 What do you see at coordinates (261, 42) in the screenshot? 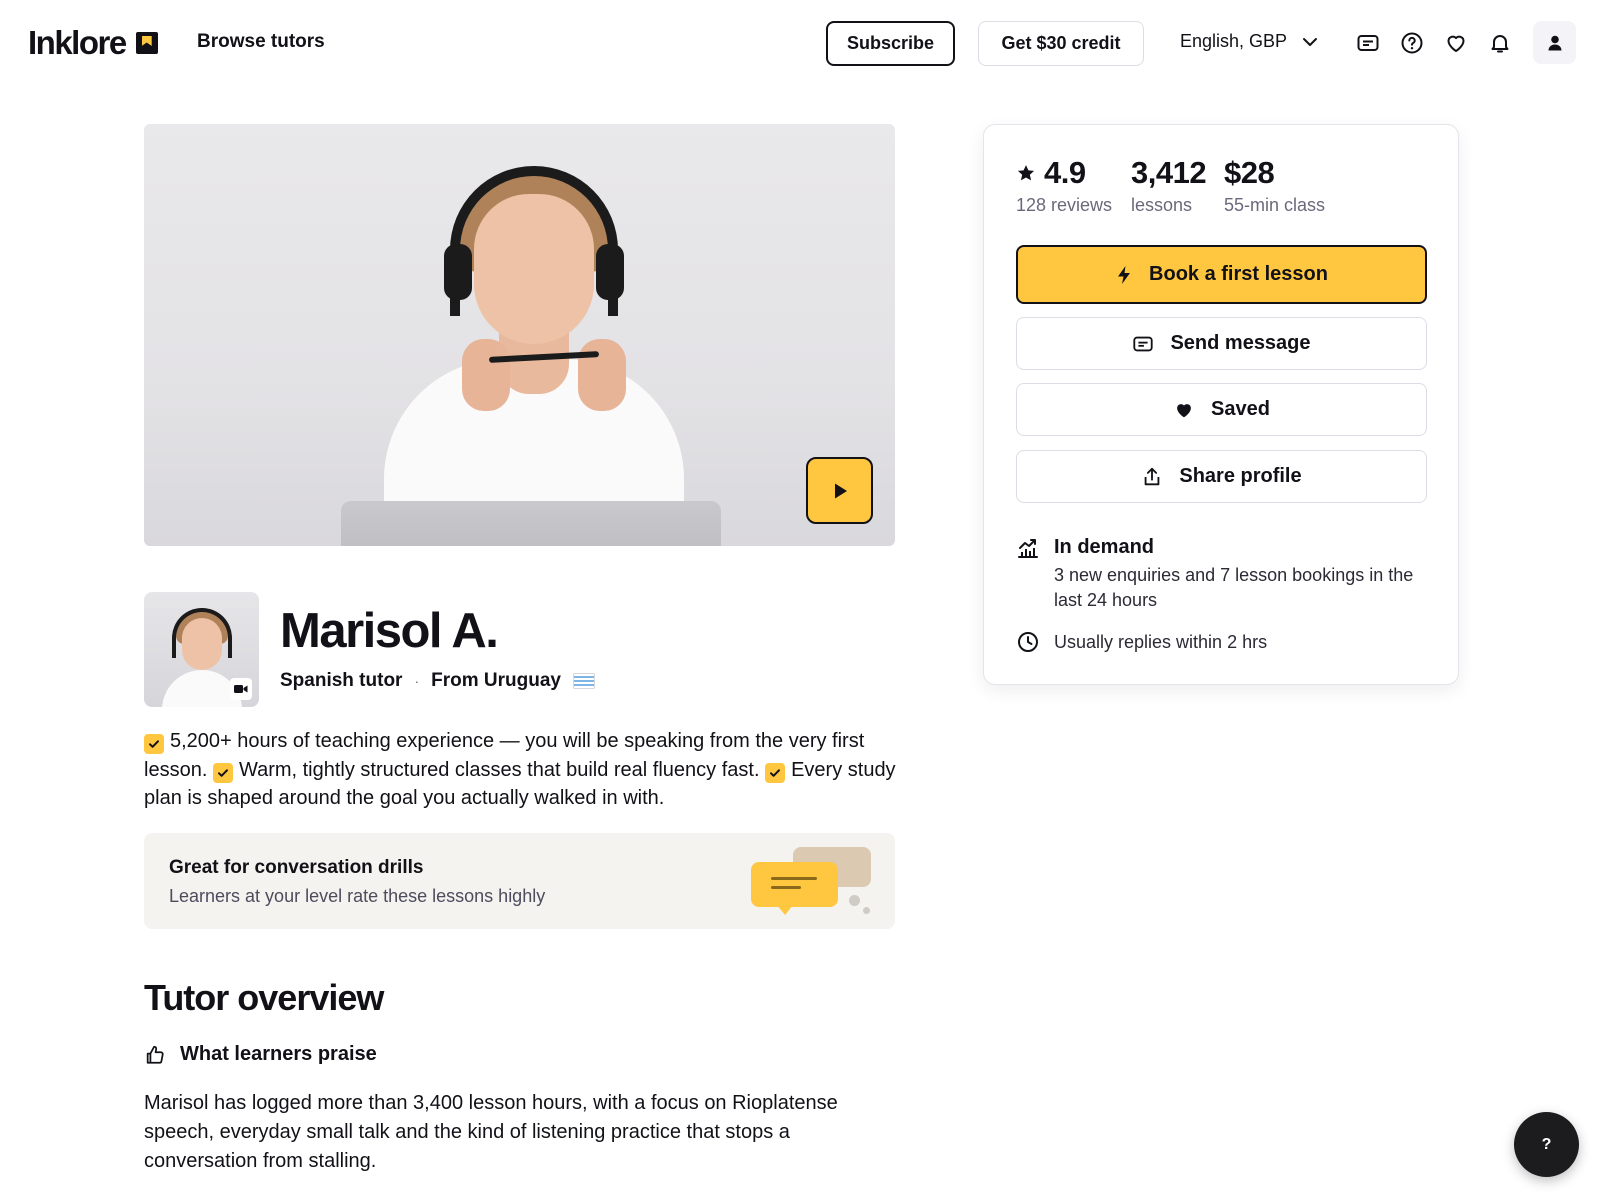
I see `browse-tutors-link: Browse tutors` at bounding box center [261, 42].